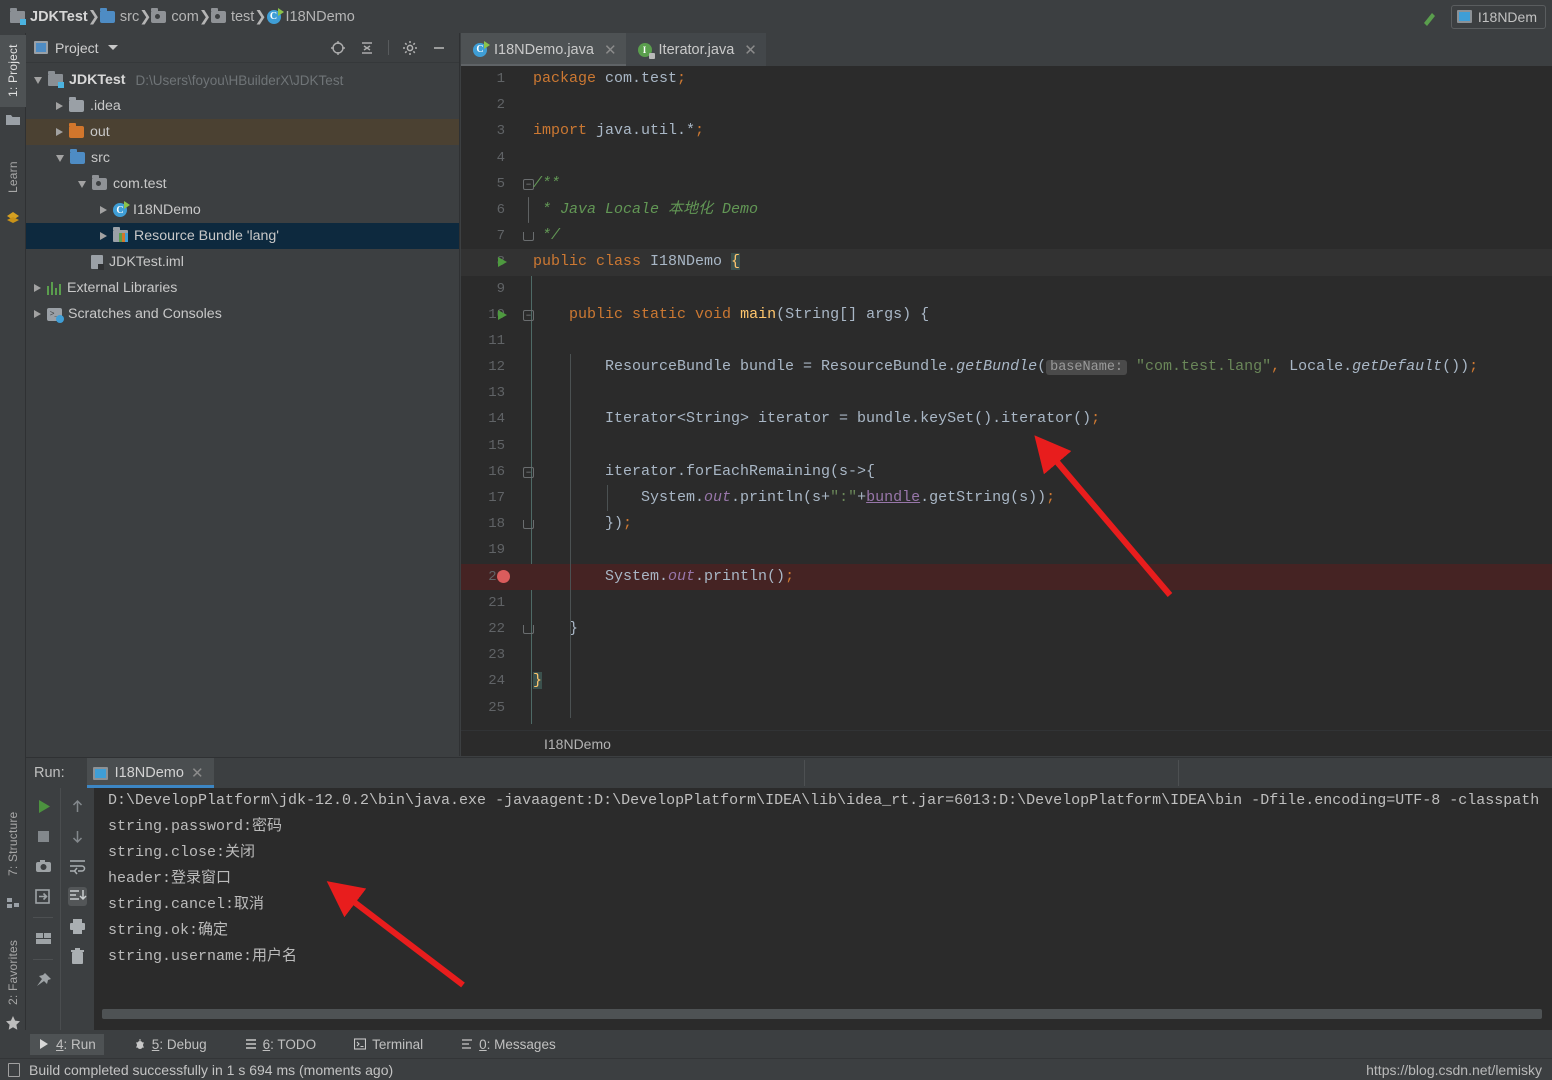 This screenshot has height=1080, width=1552. I want to click on print-icon, so click(77, 926).